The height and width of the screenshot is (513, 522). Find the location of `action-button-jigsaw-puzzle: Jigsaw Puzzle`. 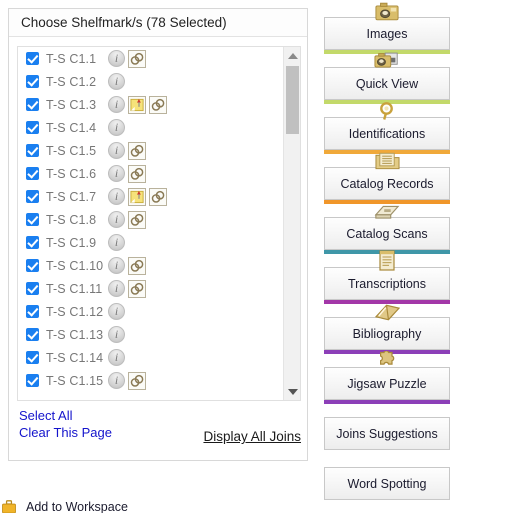

action-button-jigsaw-puzzle: Jigsaw Puzzle is located at coordinates (387, 377).